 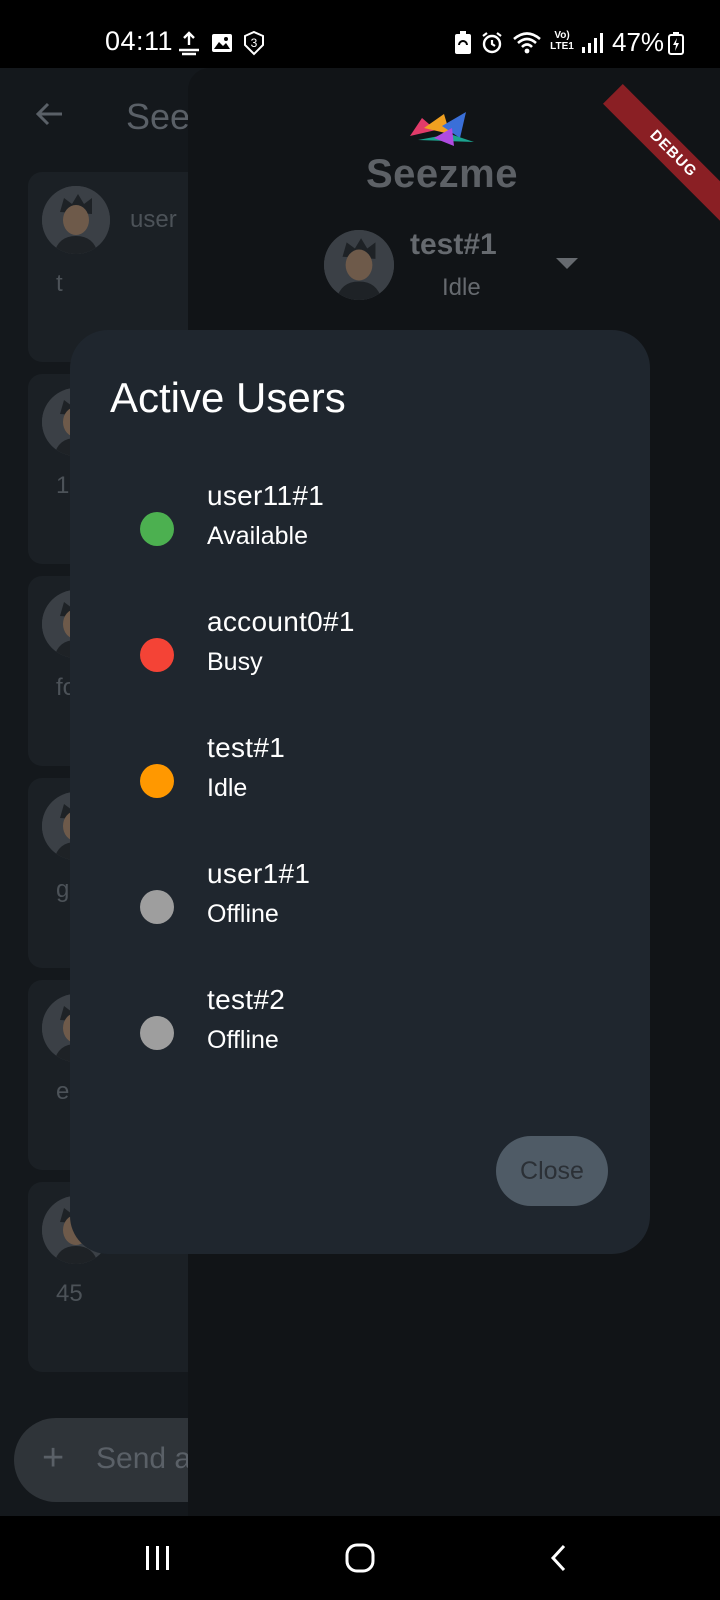 What do you see at coordinates (246, 999) in the screenshot?
I see `active-user-name: test#2` at bounding box center [246, 999].